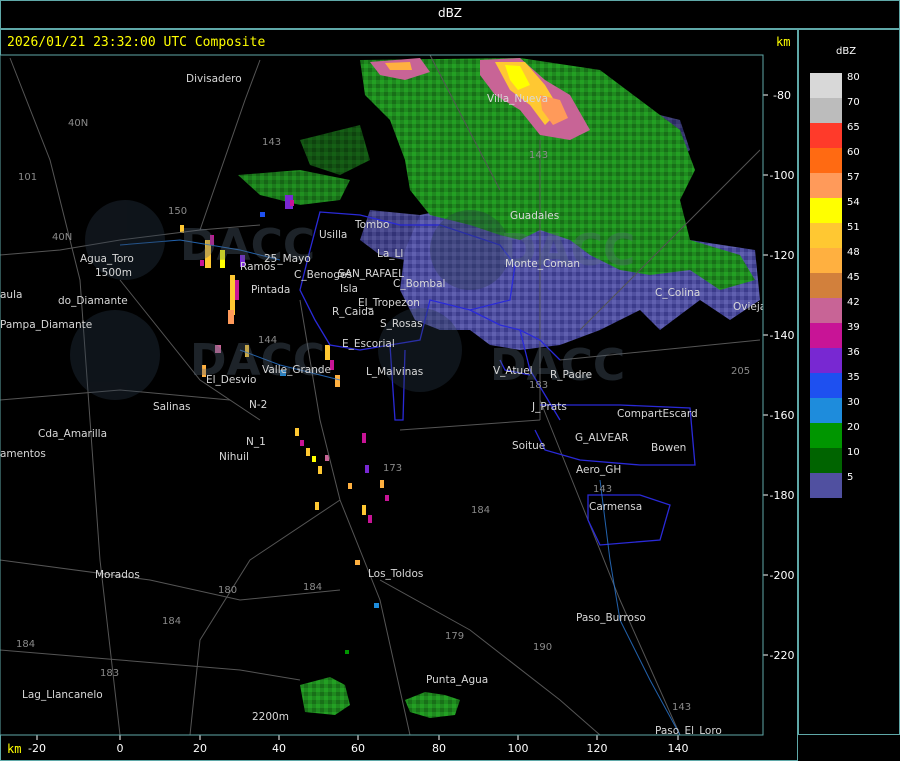 The height and width of the screenshot is (761, 900). I want to click on legend-color-bar, so click(826, 285).